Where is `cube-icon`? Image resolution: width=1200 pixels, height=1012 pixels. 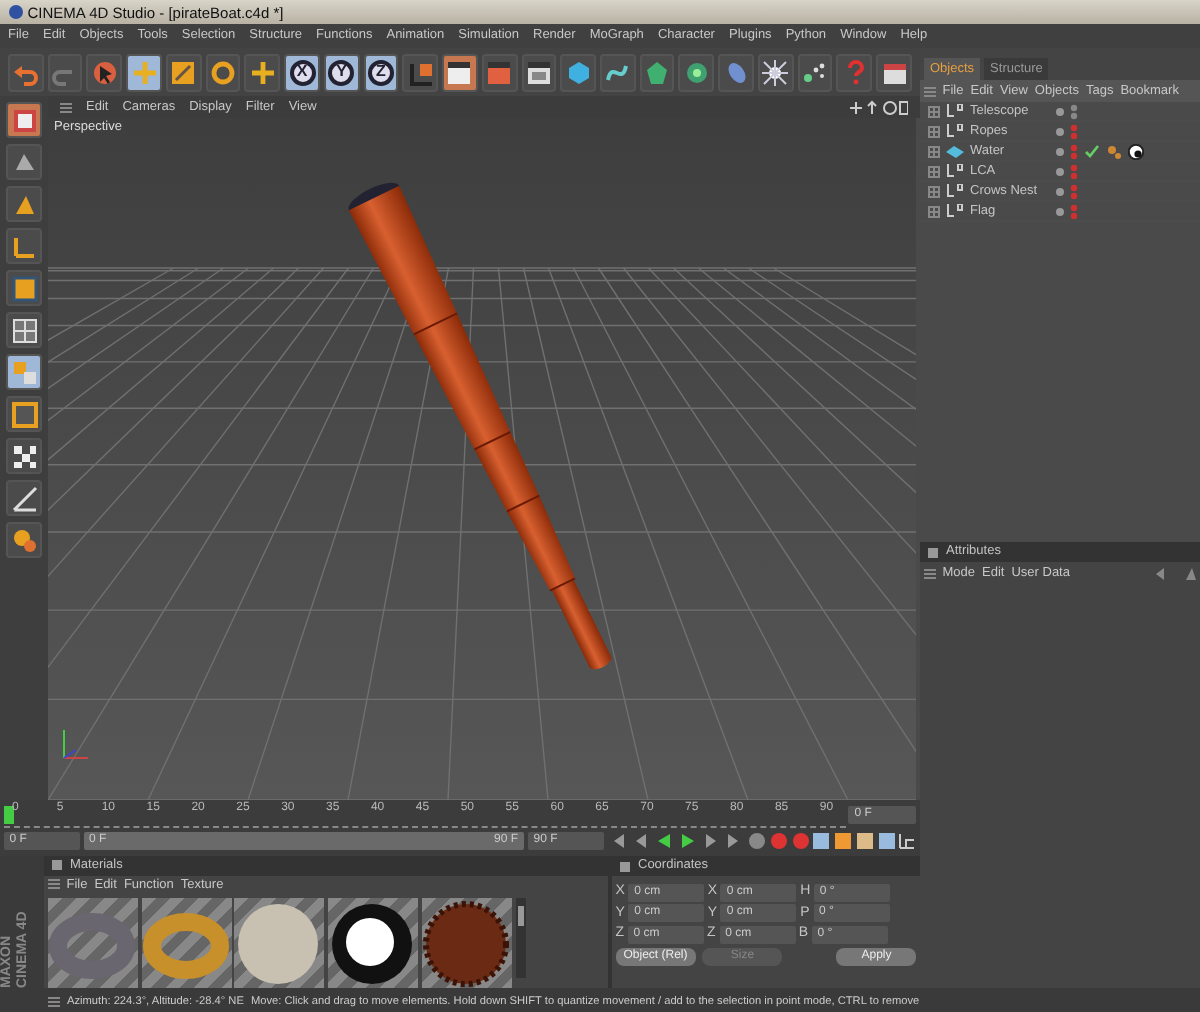
cube-icon is located at coordinates (578, 72).